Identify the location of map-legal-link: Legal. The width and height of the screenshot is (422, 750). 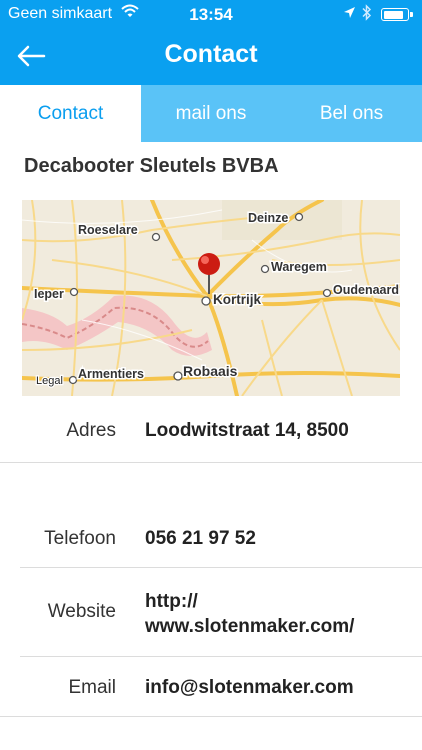
(49, 381).